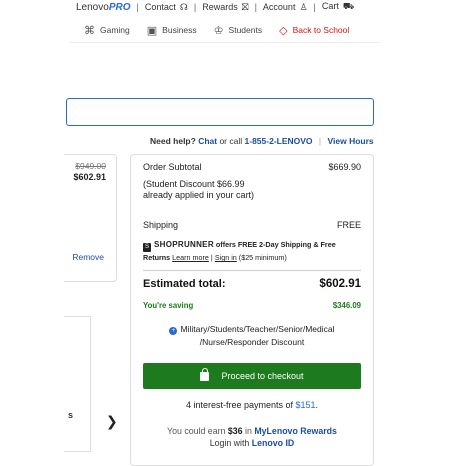 The width and height of the screenshot is (450, 466). What do you see at coordinates (173, 331) in the screenshot?
I see `plus-icon: +` at bounding box center [173, 331].